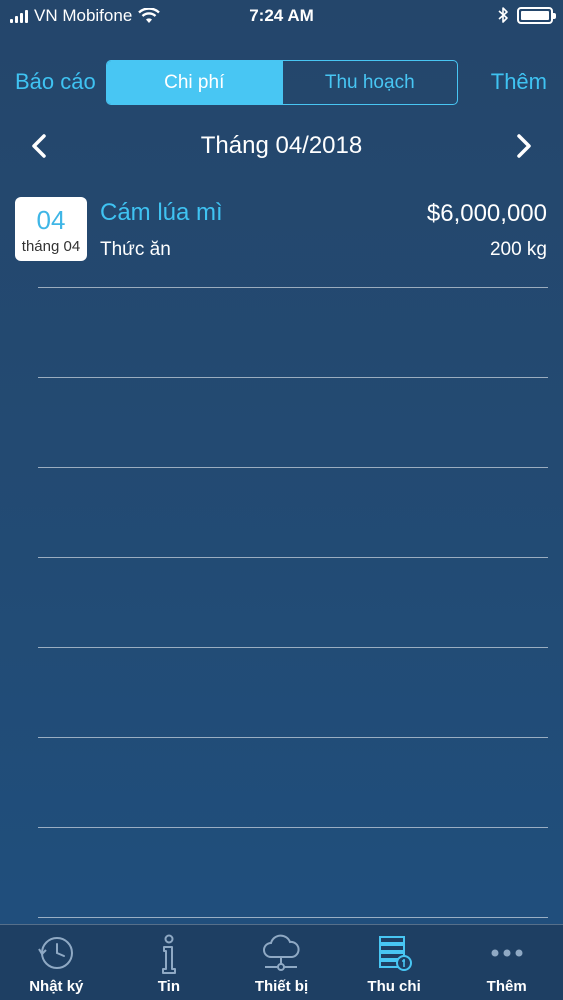 The width and height of the screenshot is (563, 1000). What do you see at coordinates (503, 15) in the screenshot?
I see `bluetooth-icon` at bounding box center [503, 15].